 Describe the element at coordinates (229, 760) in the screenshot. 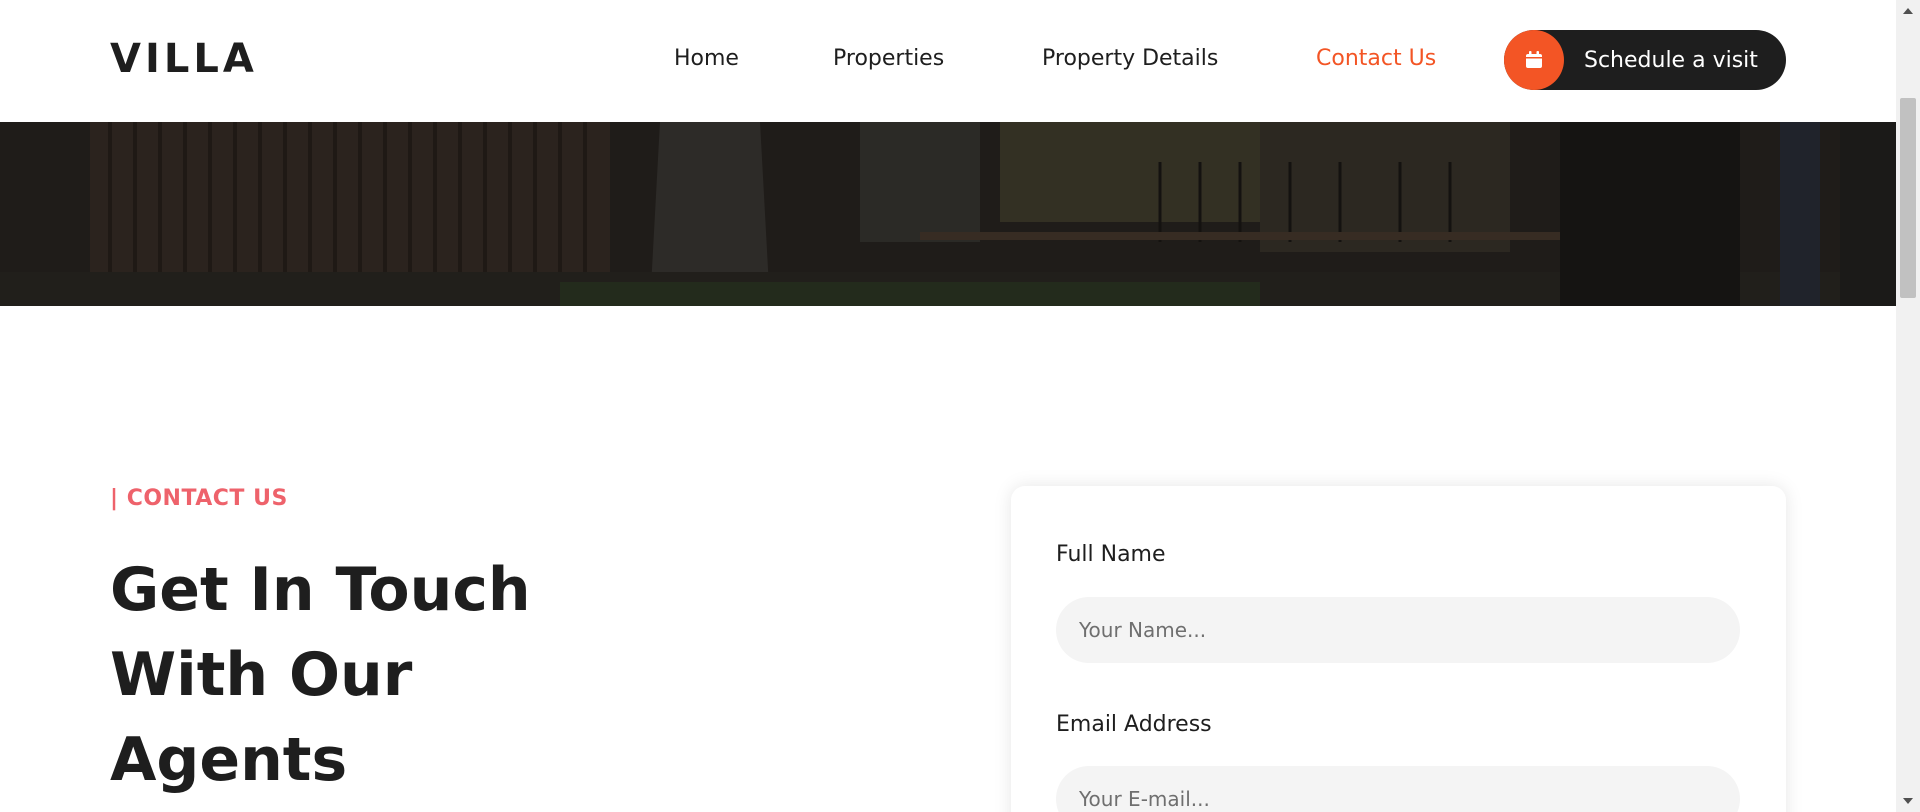

I see `heading-line: Agents` at that location.